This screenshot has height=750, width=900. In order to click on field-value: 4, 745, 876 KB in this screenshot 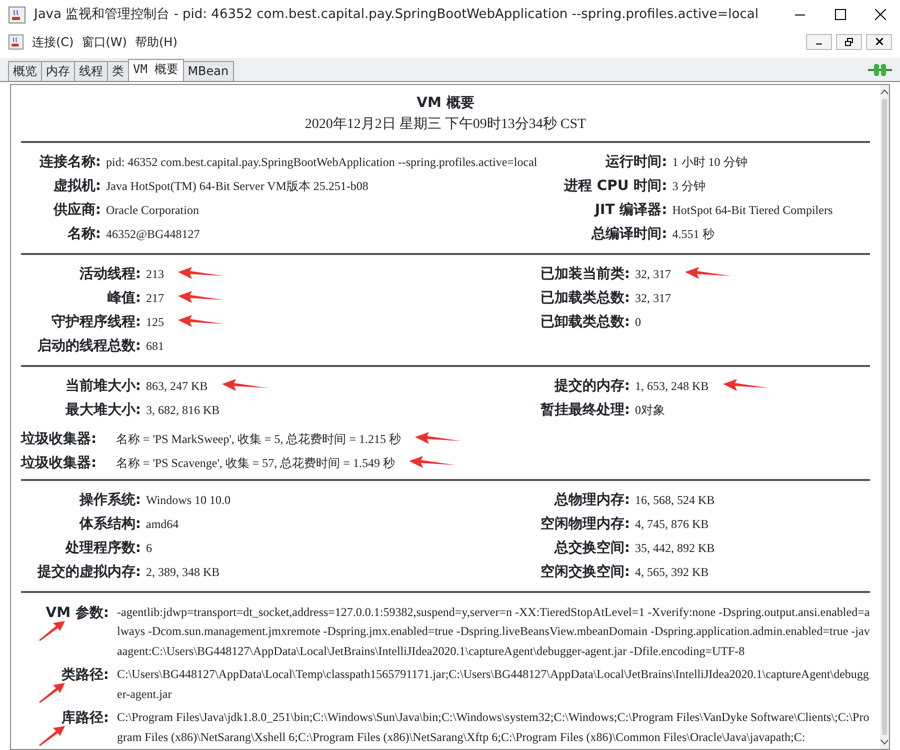, I will do `click(672, 524)`.